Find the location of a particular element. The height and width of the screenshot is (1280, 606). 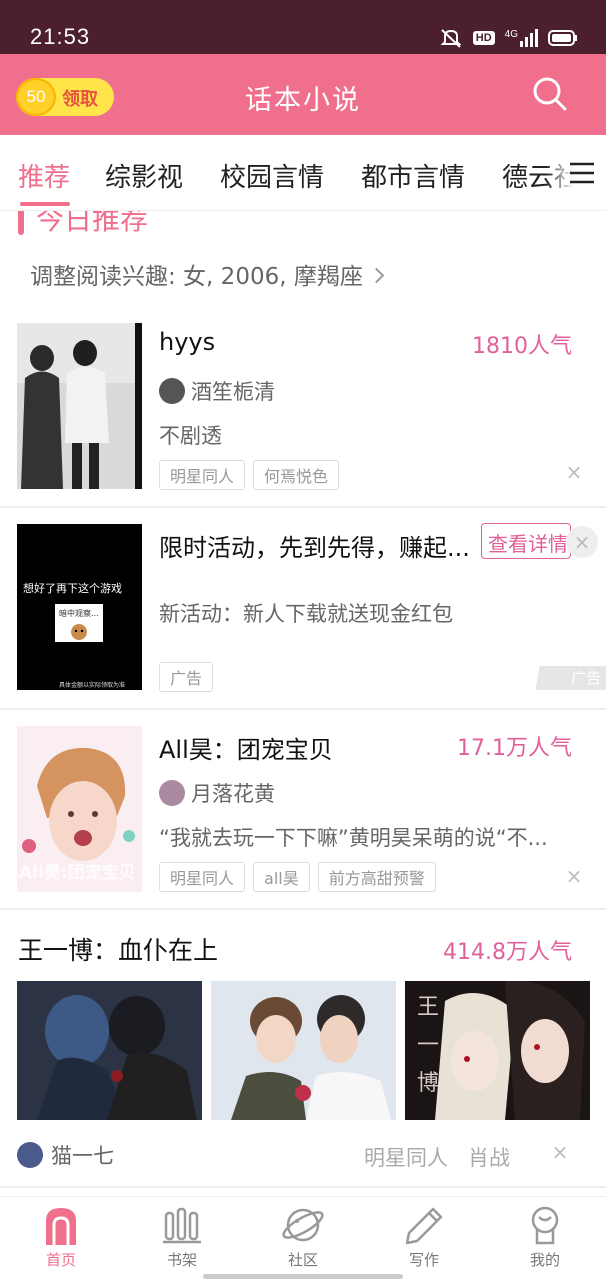

section-title: 今日推荐 is located at coordinates (92, 223).